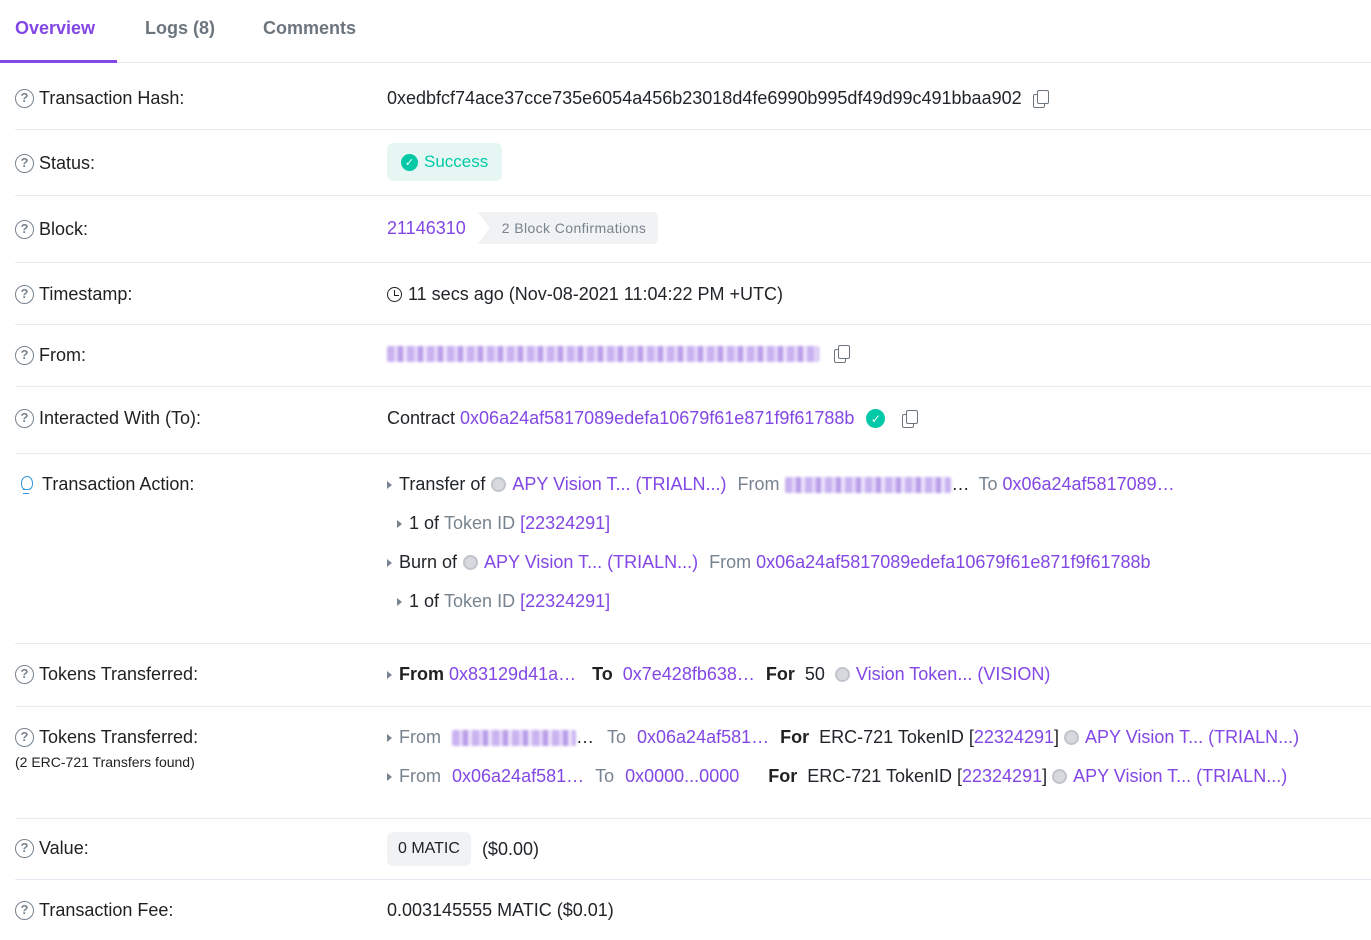 This screenshot has width=1371, height=940. I want to click on to-label: To, so click(602, 674).